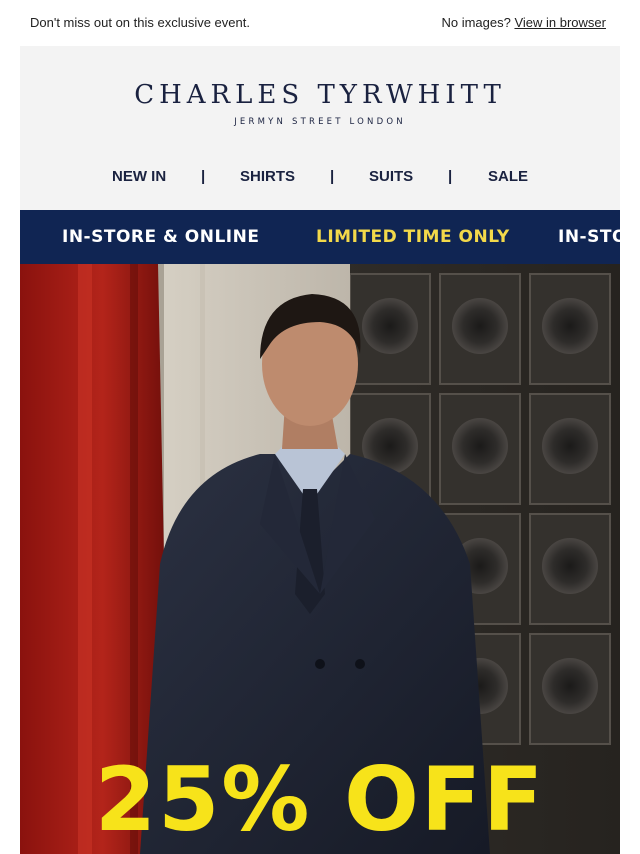  I want to click on nav-new-in: NEW IN, so click(139, 176).